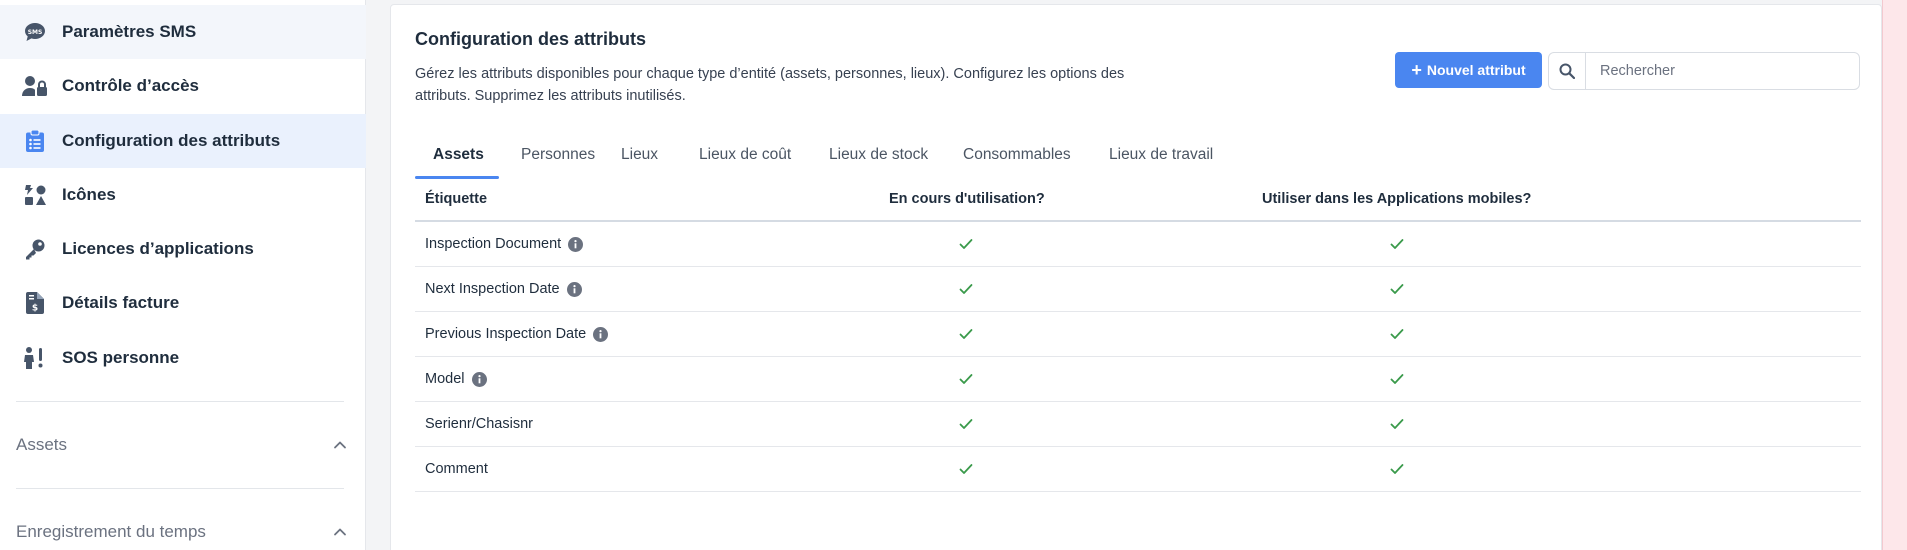  What do you see at coordinates (878, 155) in the screenshot?
I see `tab-lieux-de-stock: Lieux de stock` at bounding box center [878, 155].